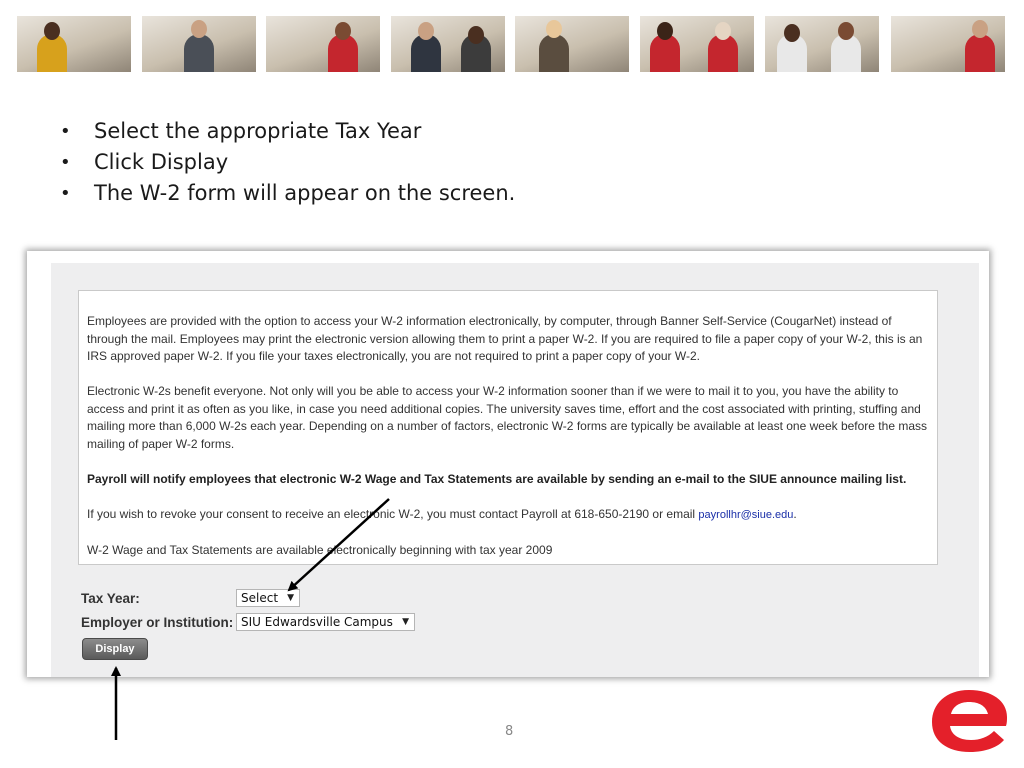 Image resolution: width=1024 pixels, height=768 pixels. What do you see at coordinates (969, 721) in the screenshot?
I see `siue-e-logo` at bounding box center [969, 721].